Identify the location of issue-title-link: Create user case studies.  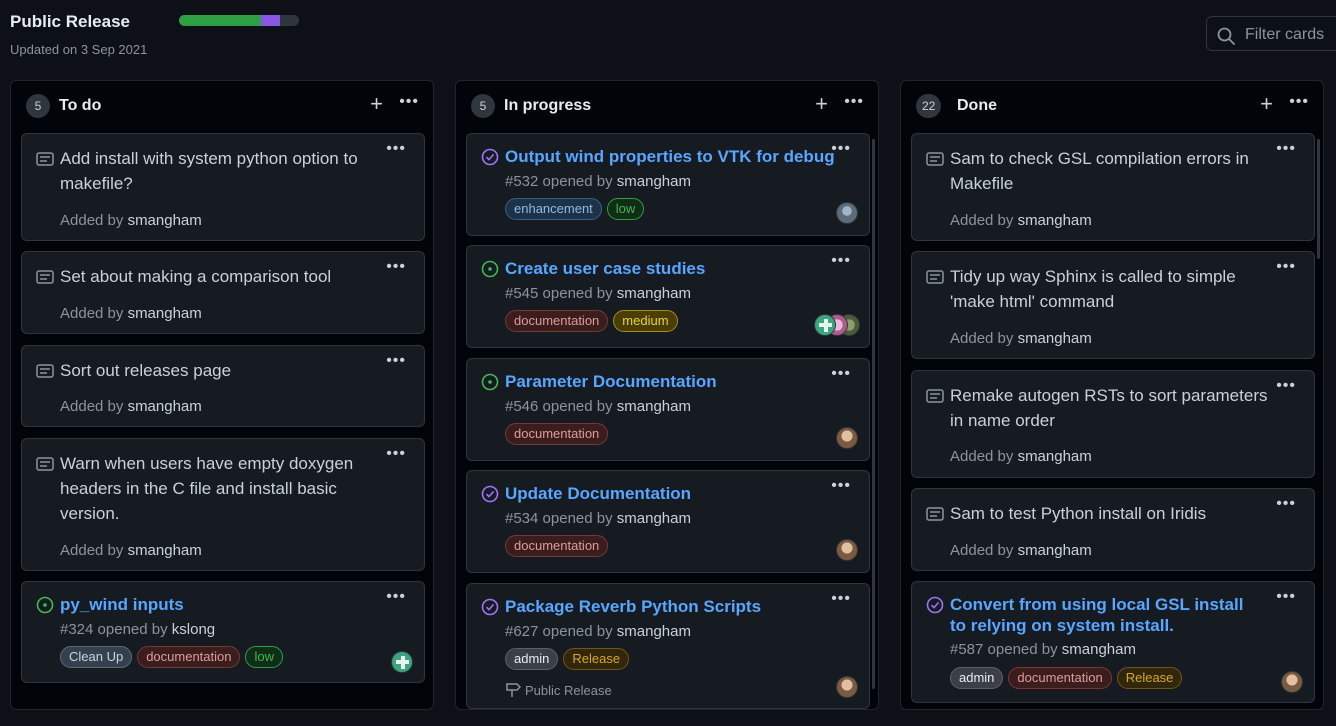
(670, 268).